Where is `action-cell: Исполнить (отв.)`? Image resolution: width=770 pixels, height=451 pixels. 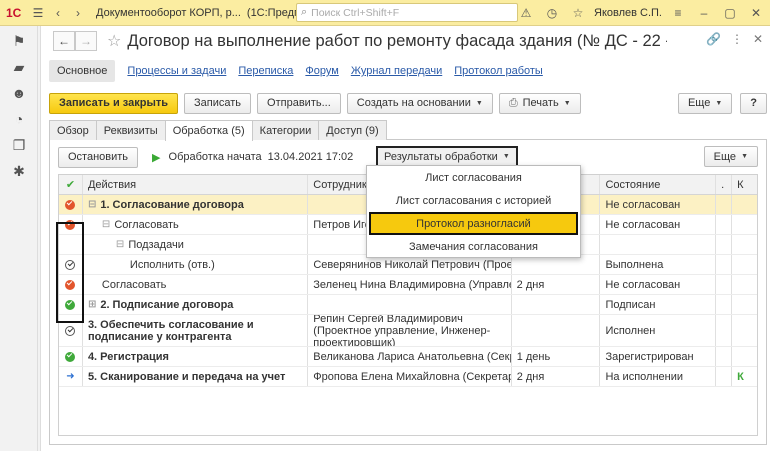 action-cell: Исполнить (отв.) is located at coordinates (196, 264).